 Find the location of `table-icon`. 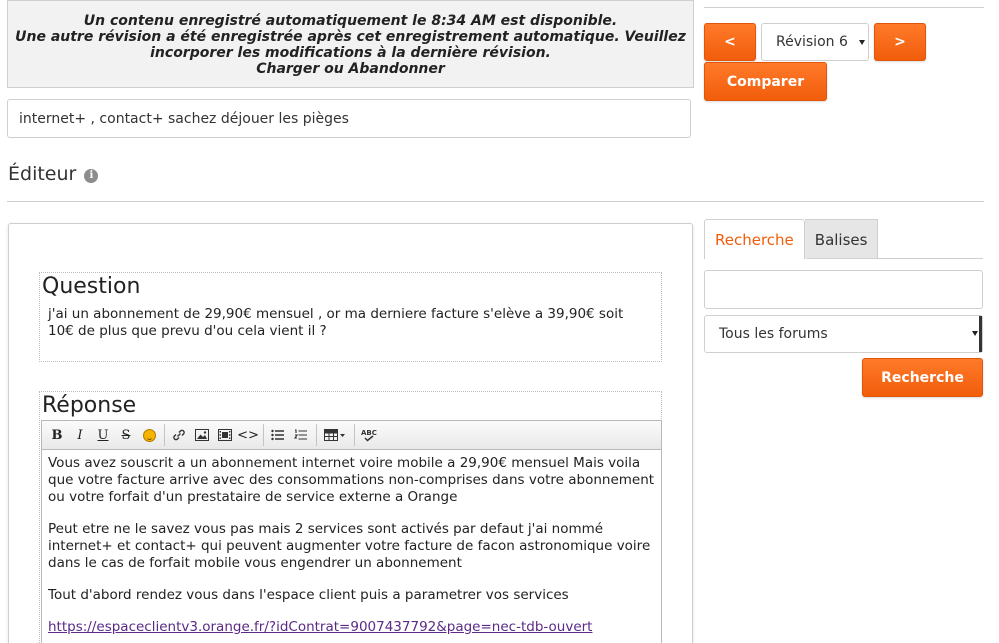

table-icon is located at coordinates (334, 435).